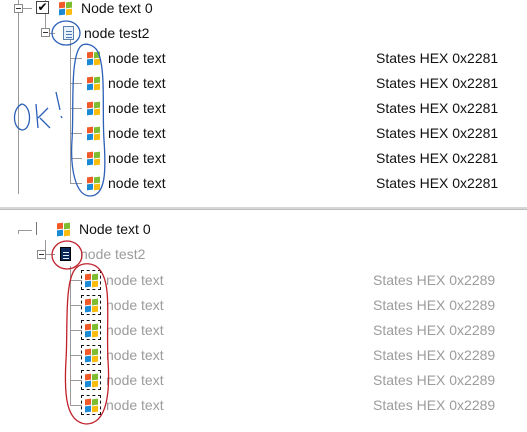 Image resolution: width=527 pixels, height=432 pixels. Describe the element at coordinates (42, 7) in the screenshot. I see `node-checkbox: ✔` at that location.